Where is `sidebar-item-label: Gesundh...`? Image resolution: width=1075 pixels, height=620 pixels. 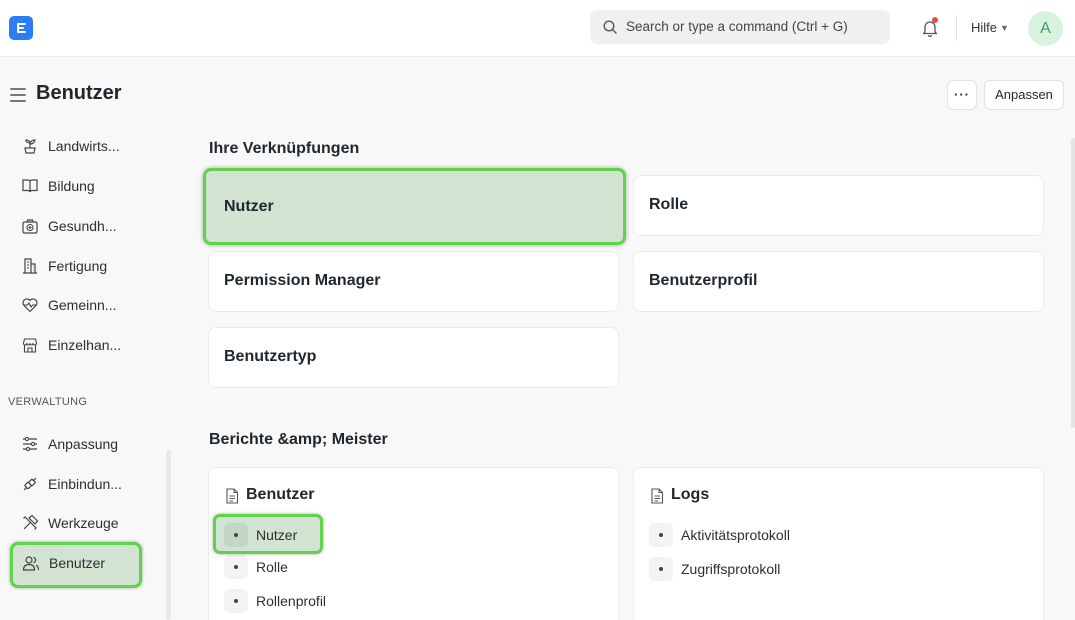 sidebar-item-label: Gesundh... is located at coordinates (82, 226).